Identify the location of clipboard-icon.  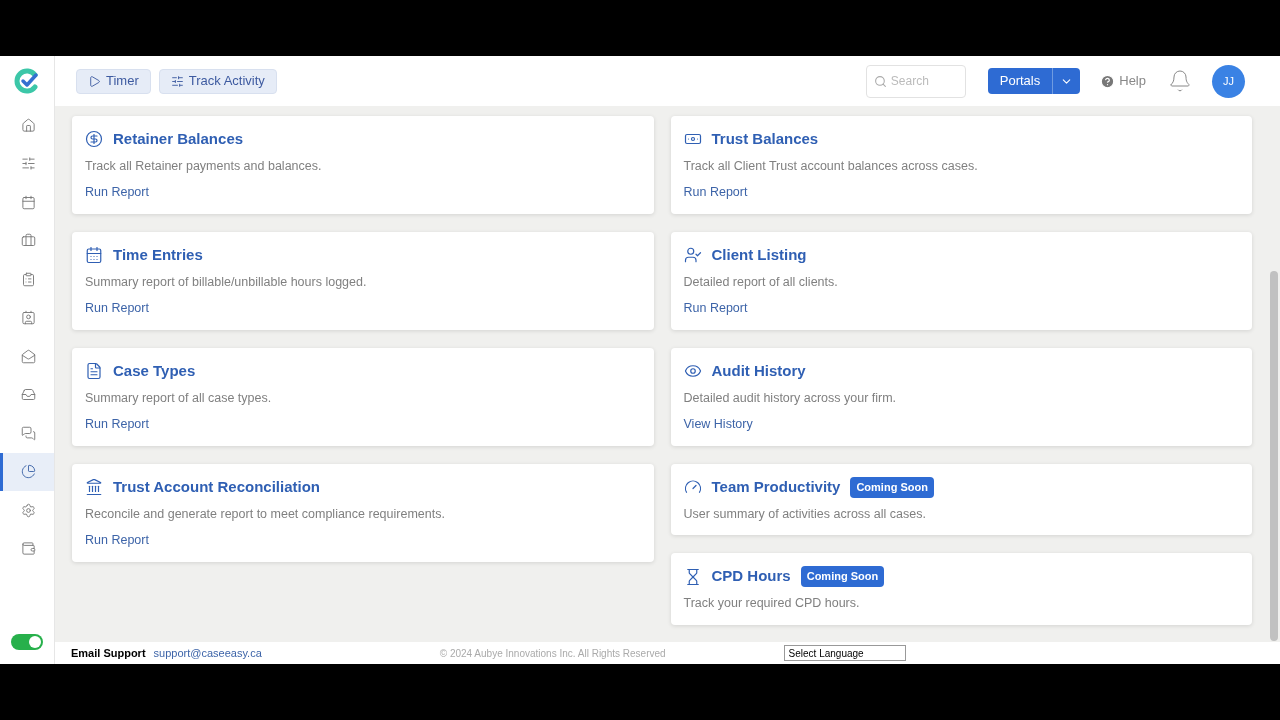
(28, 279).